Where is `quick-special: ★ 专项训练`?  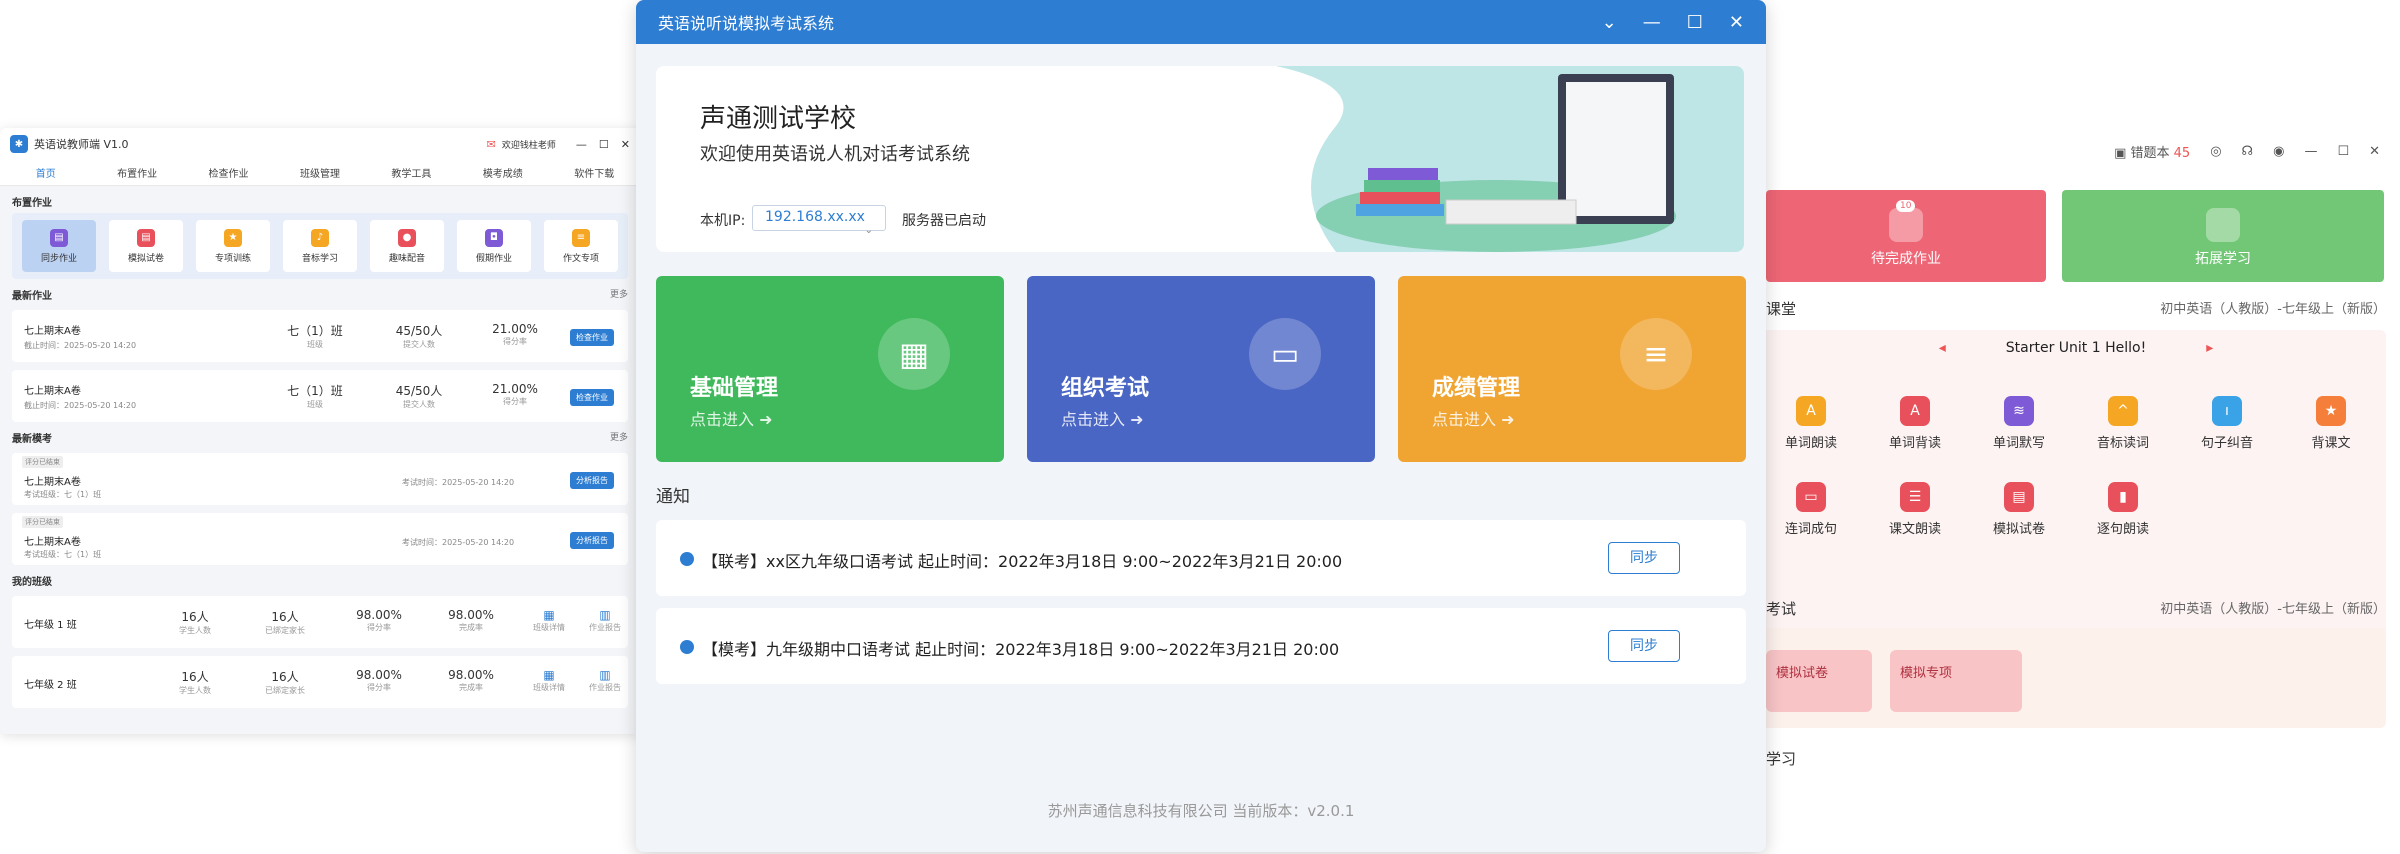 quick-special: ★ 专项训练 is located at coordinates (233, 246).